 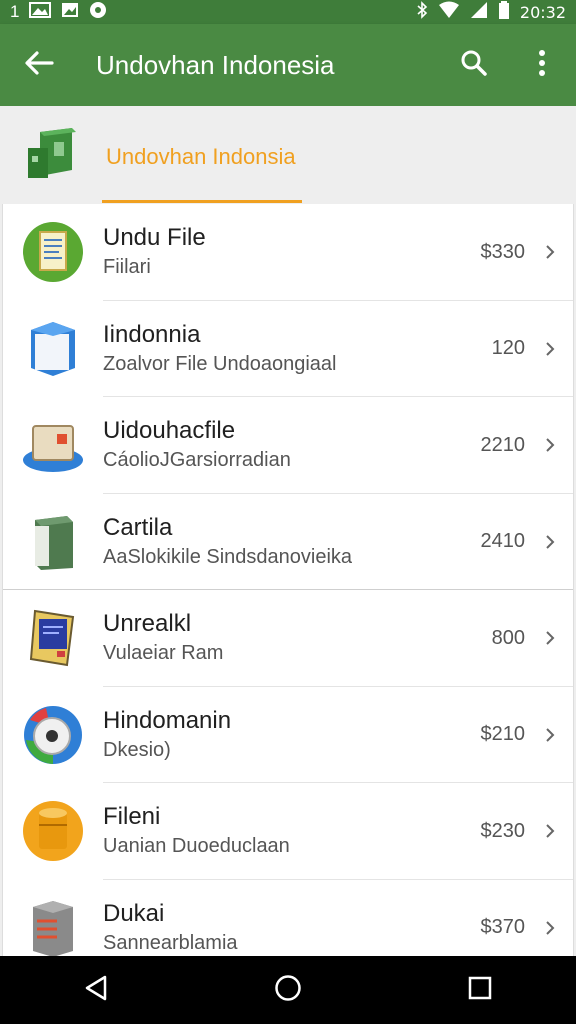 I want to click on list-item: Dukai Sannearblamia $370, so click(x=288, y=918).